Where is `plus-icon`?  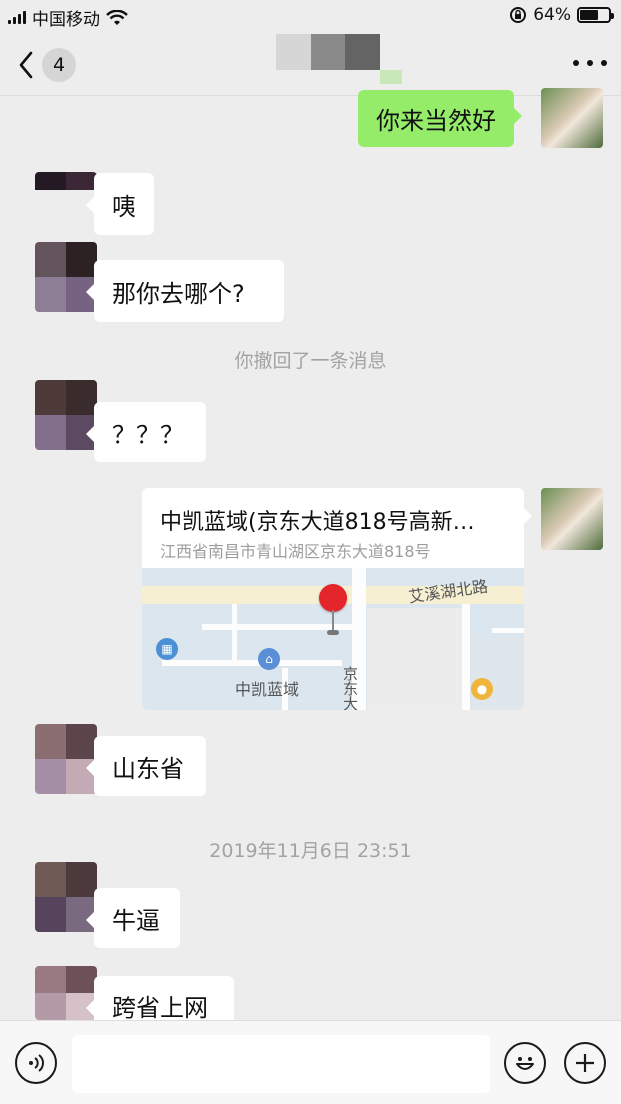 plus-icon is located at coordinates (585, 1063).